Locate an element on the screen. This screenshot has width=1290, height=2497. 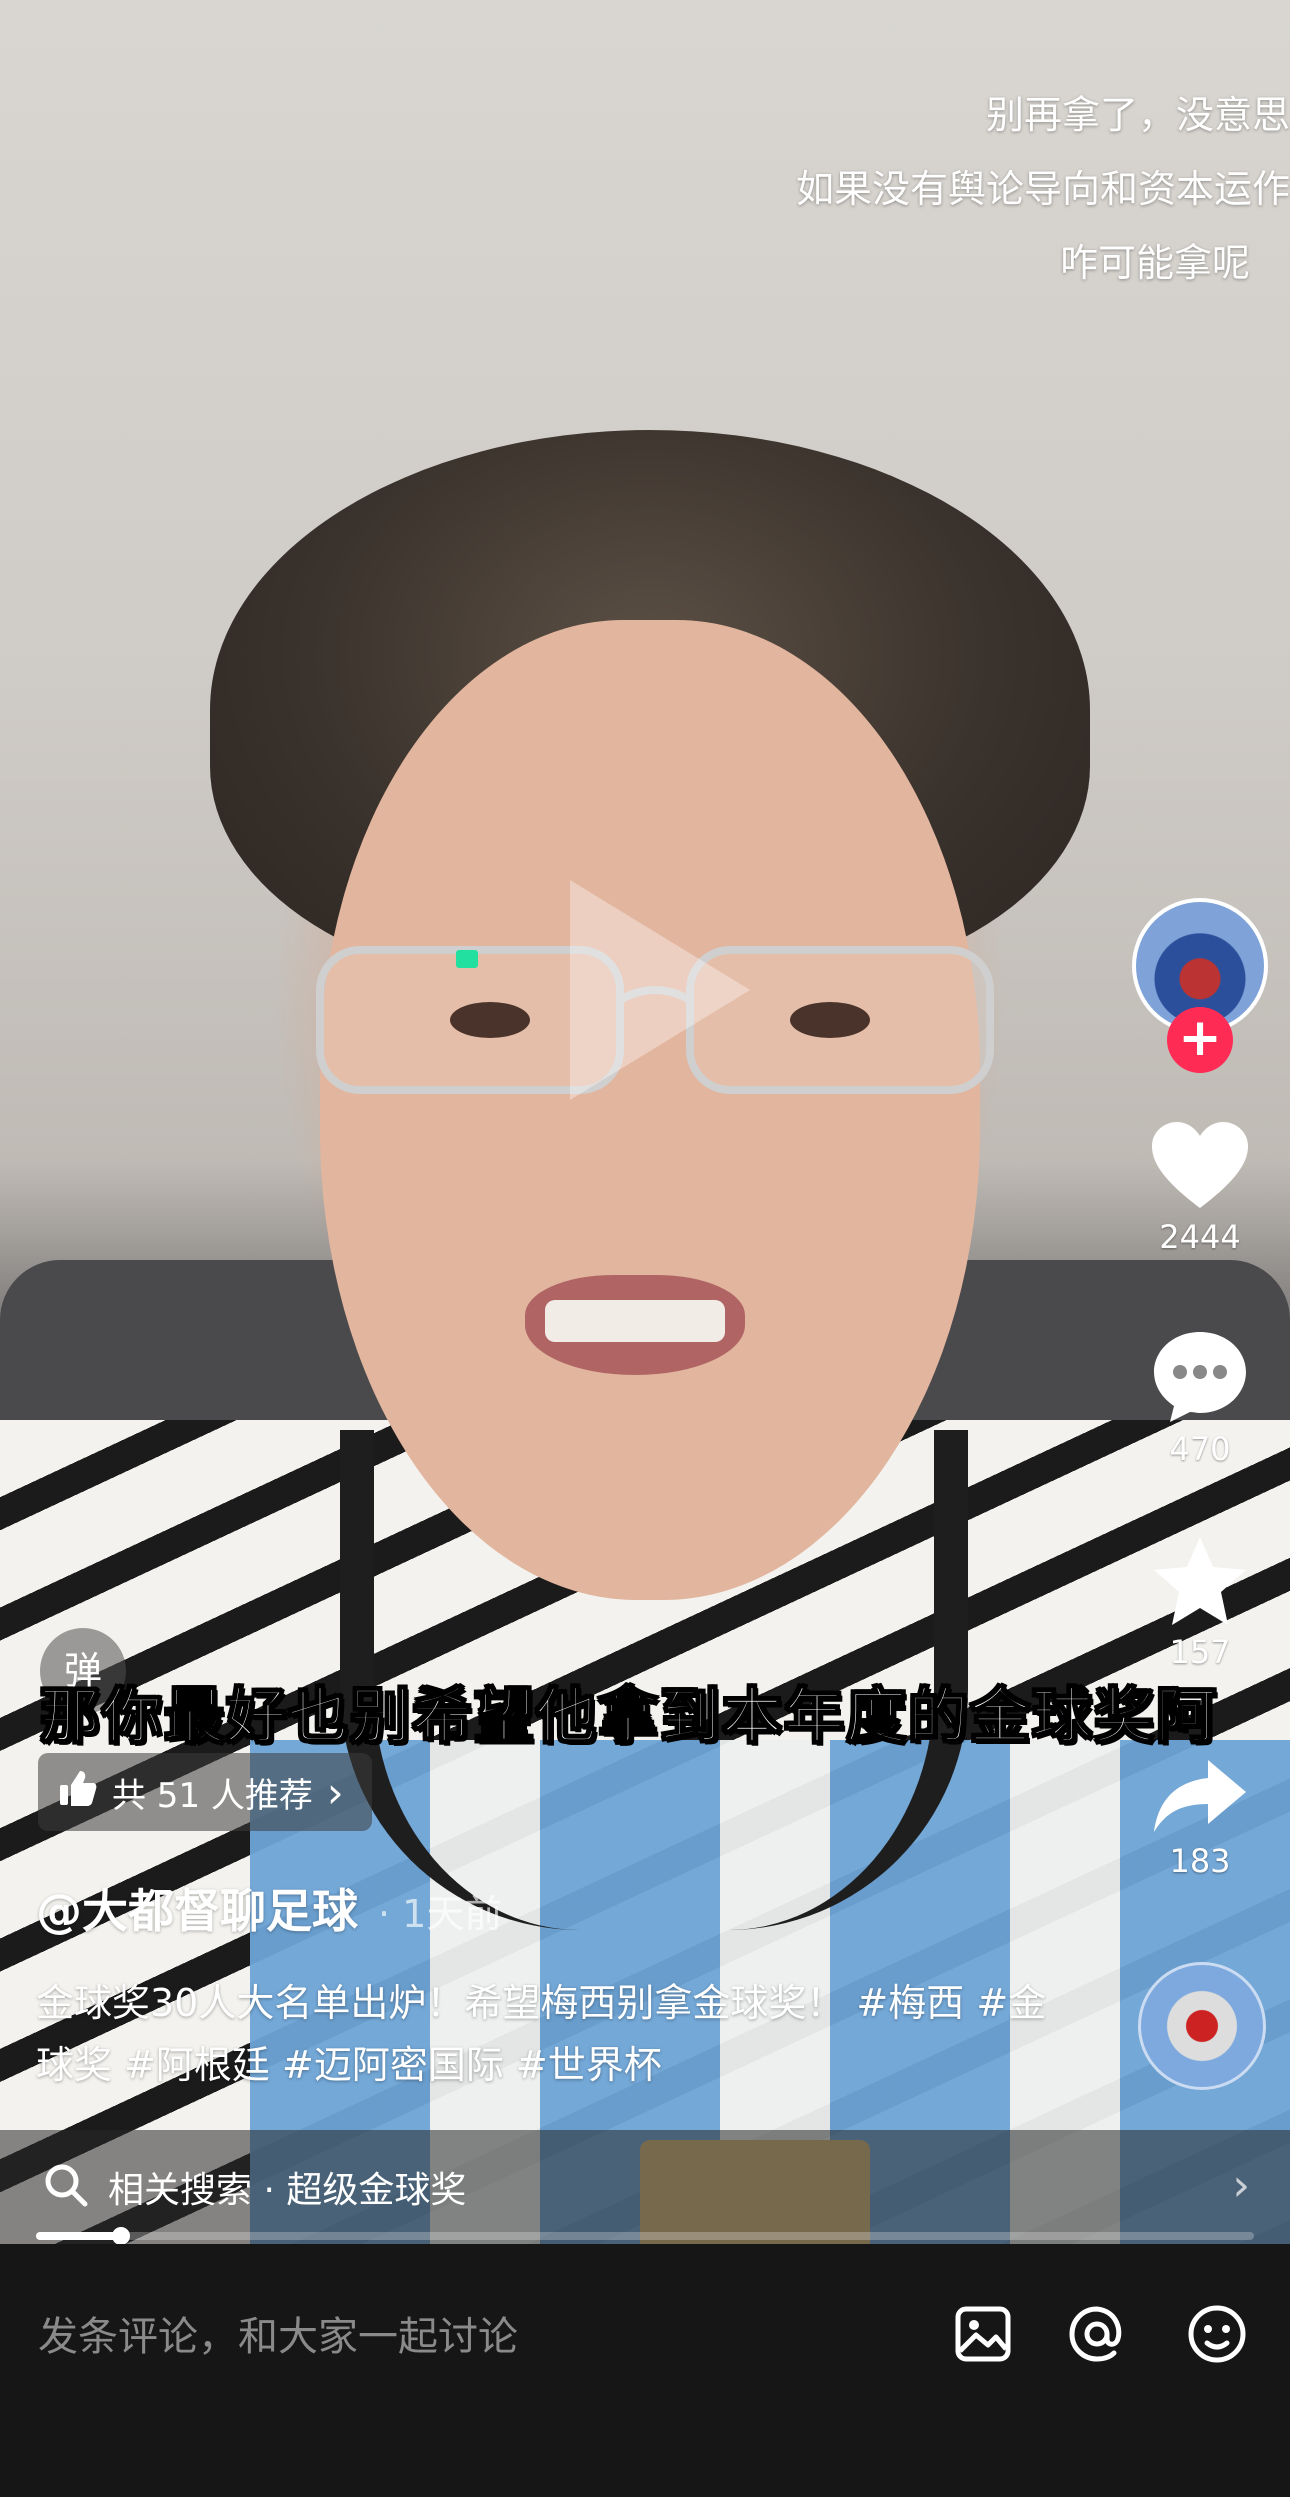
share-action: 183 is located at coordinates (1200, 1818).